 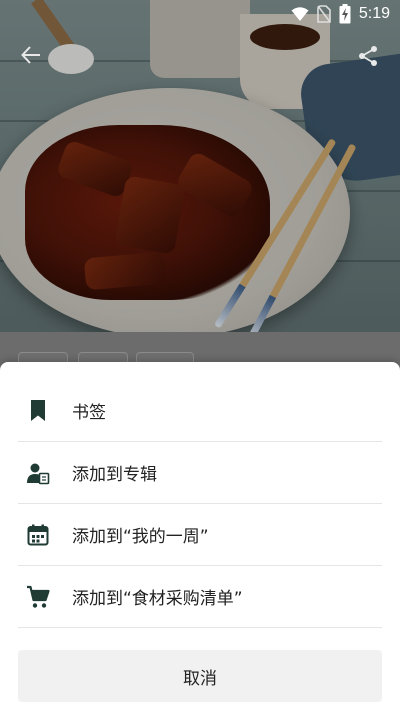 What do you see at coordinates (89, 413) in the screenshot?
I see `bookmark-label: 书签` at bounding box center [89, 413].